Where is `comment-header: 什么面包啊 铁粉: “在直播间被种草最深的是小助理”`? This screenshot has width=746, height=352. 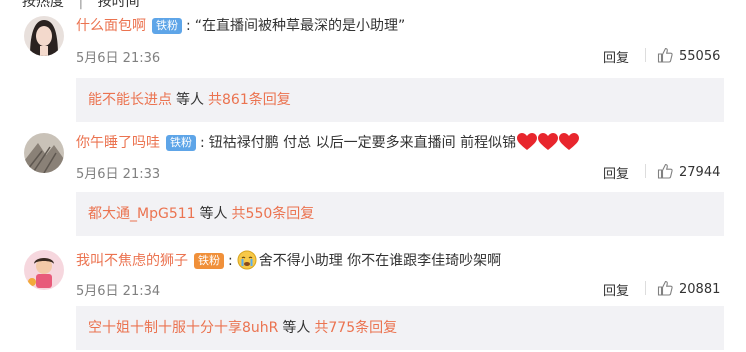 comment-header: 什么面包啊 铁粉: “在直播间被种草最深的是小助理” is located at coordinates (240, 26).